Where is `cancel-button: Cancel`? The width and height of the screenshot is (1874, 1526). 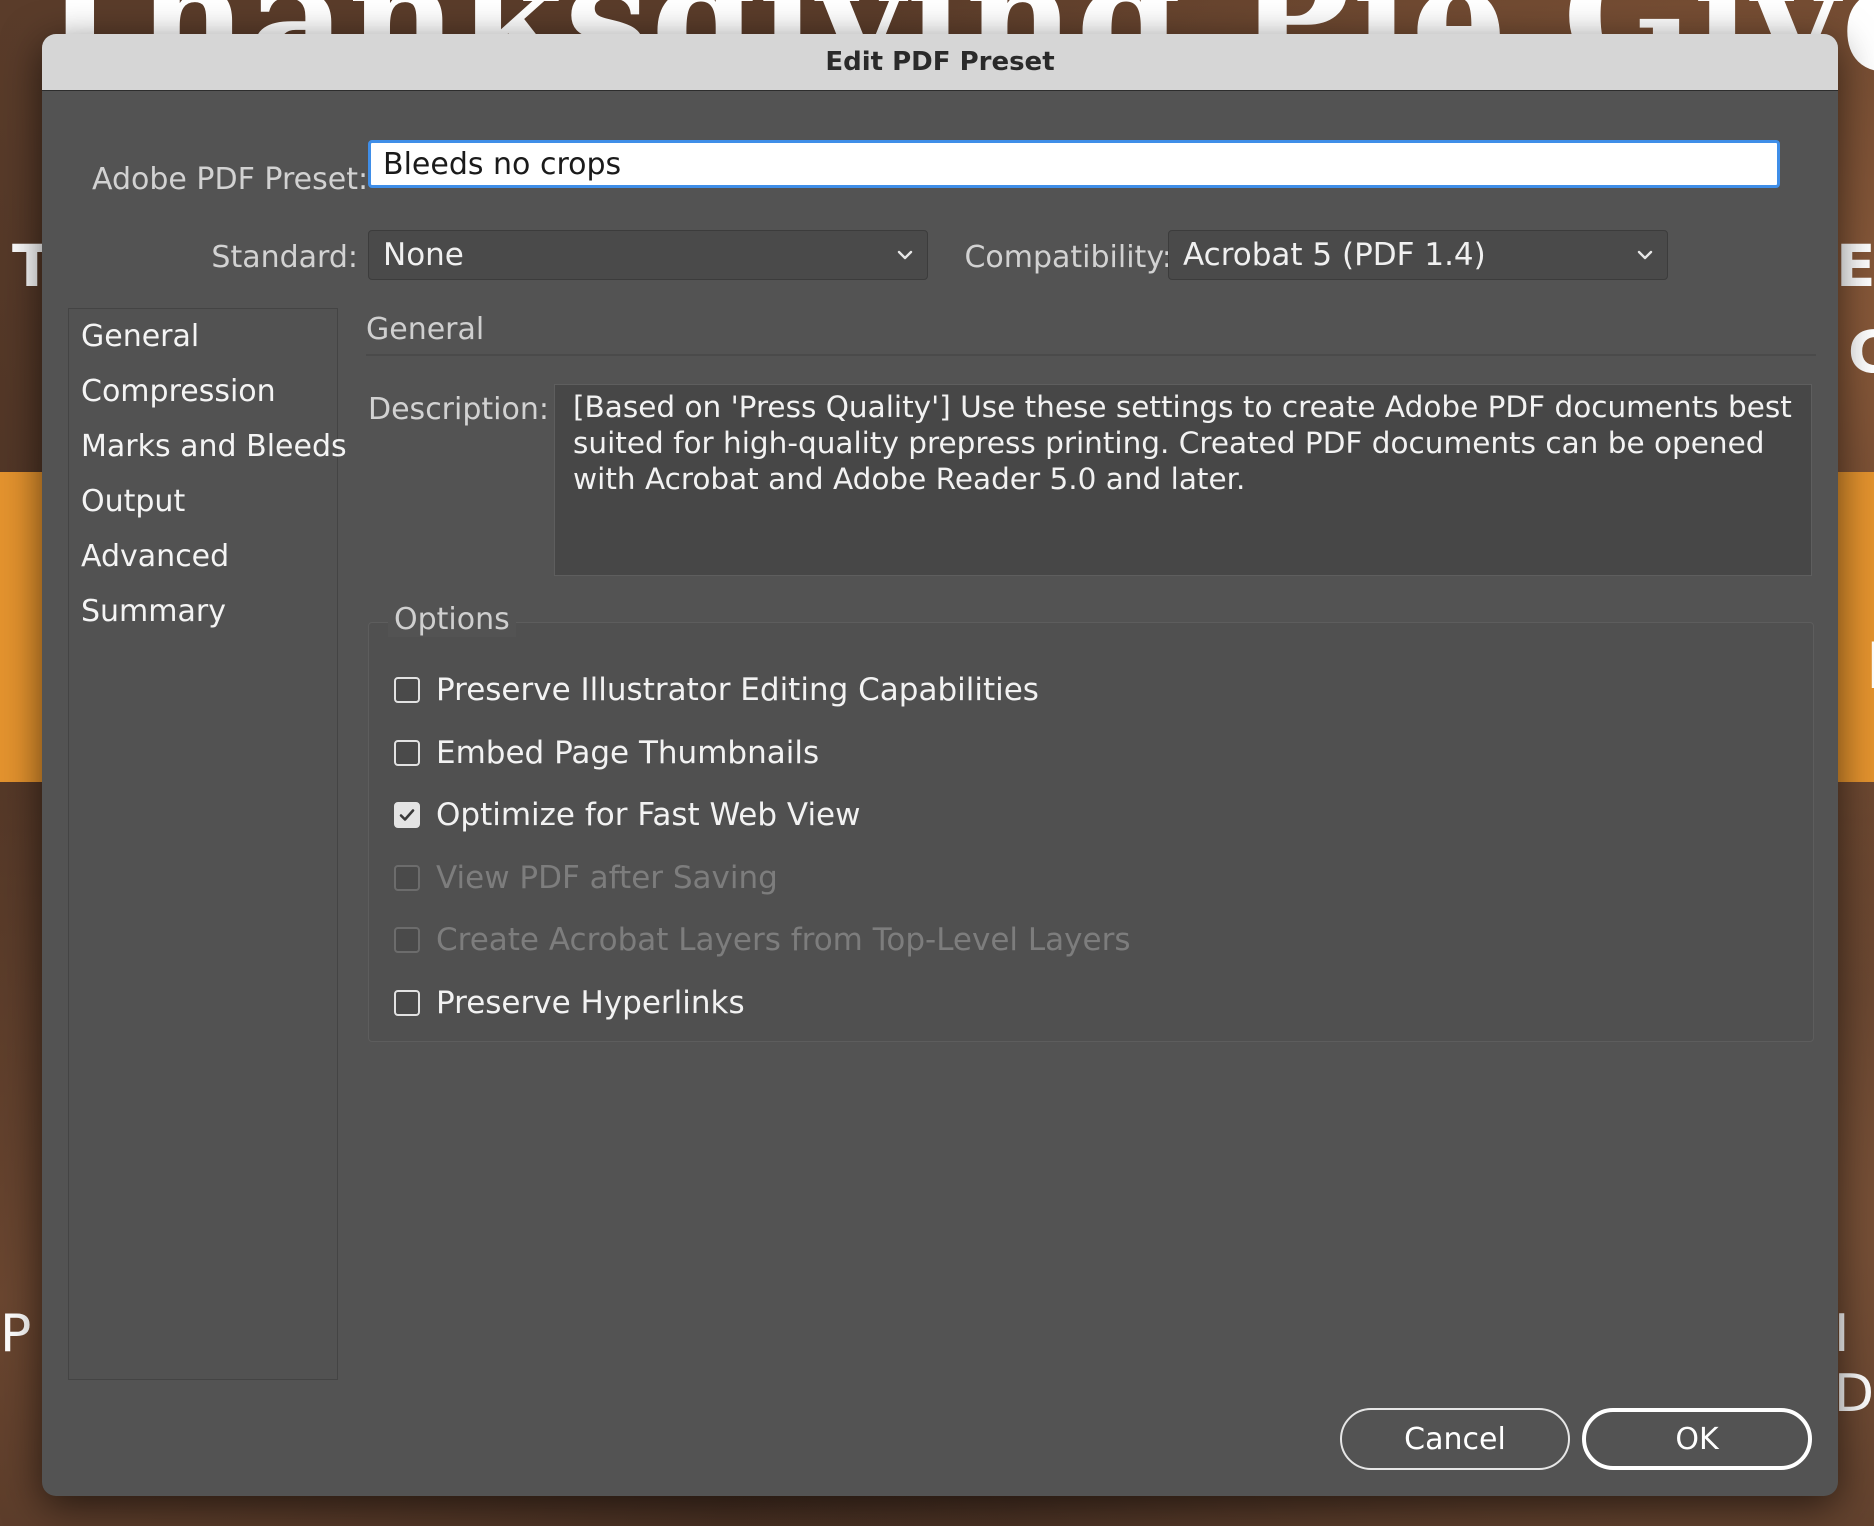 cancel-button: Cancel is located at coordinates (1455, 1439).